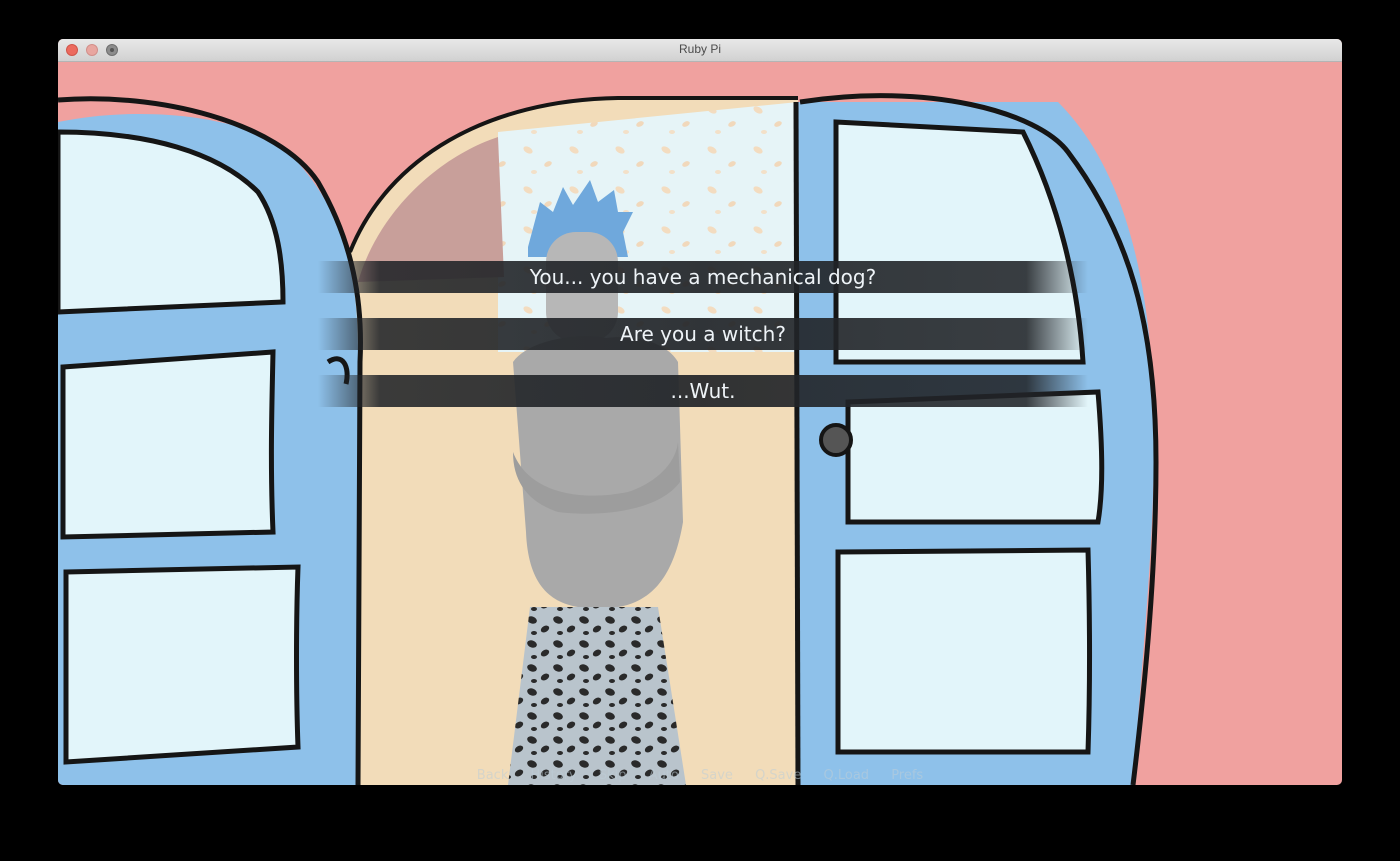 Image resolution: width=1400 pixels, height=861 pixels. I want to click on choice-option-2: Are you a witch?, so click(703, 334).